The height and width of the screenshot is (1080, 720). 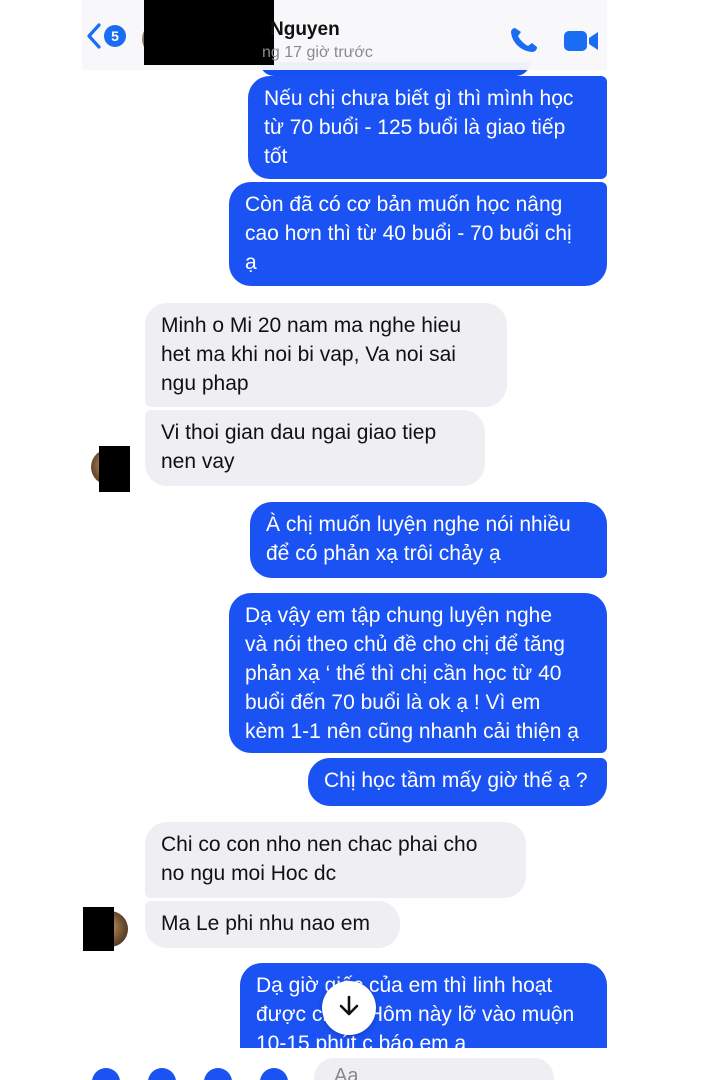 I want to click on scroll-to-bottom-button, so click(x=349, y=1008).